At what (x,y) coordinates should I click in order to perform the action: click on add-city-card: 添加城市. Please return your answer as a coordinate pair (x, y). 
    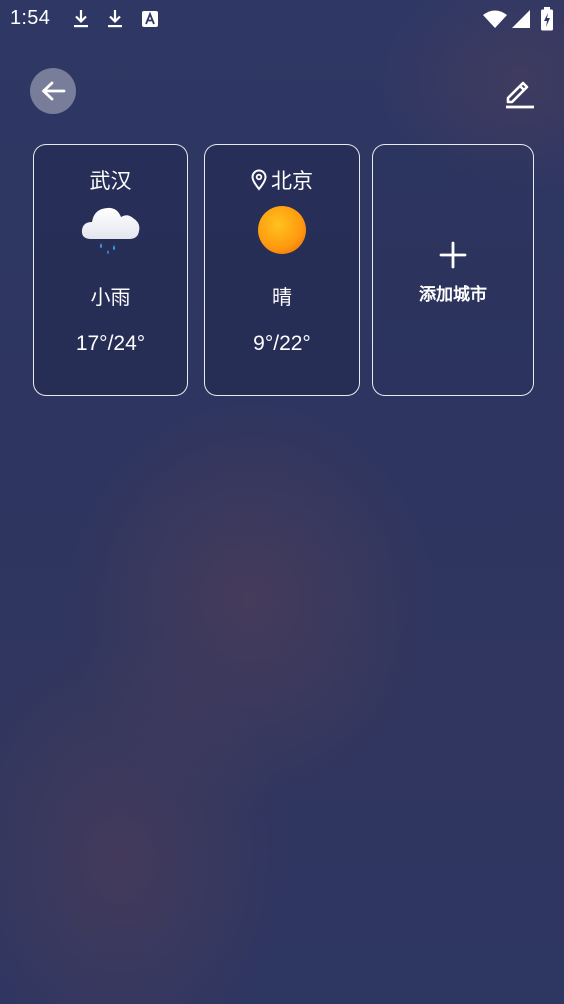
    Looking at the image, I should click on (453, 270).